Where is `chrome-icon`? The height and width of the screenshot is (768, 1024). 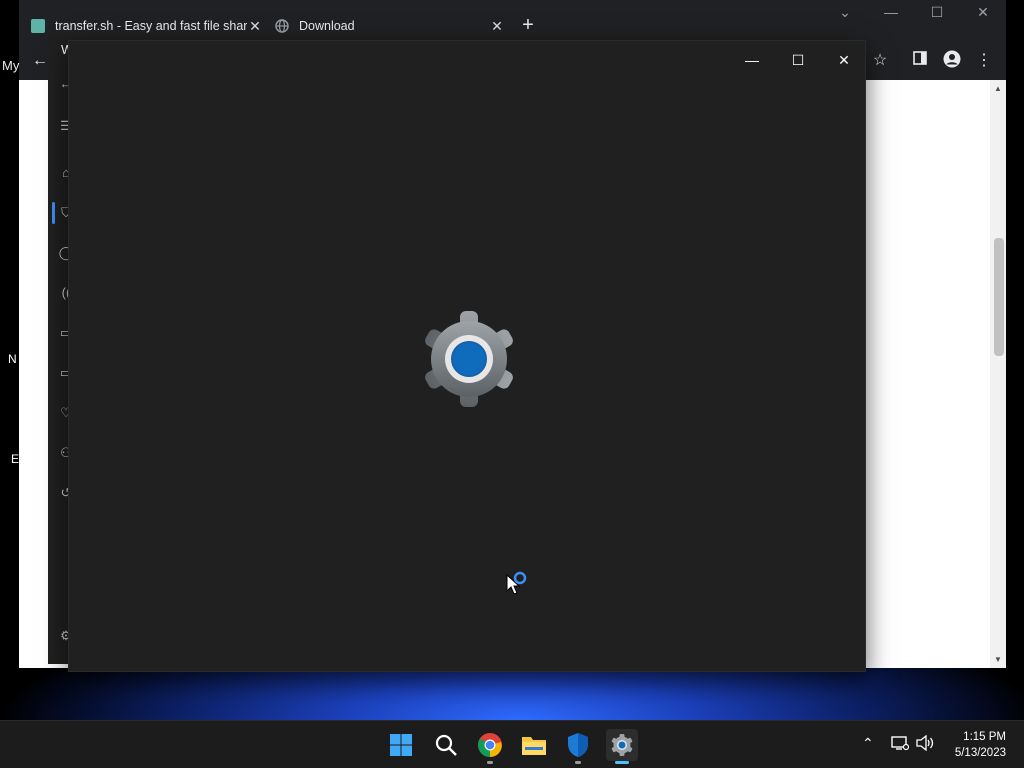
chrome-icon is located at coordinates (490, 745).